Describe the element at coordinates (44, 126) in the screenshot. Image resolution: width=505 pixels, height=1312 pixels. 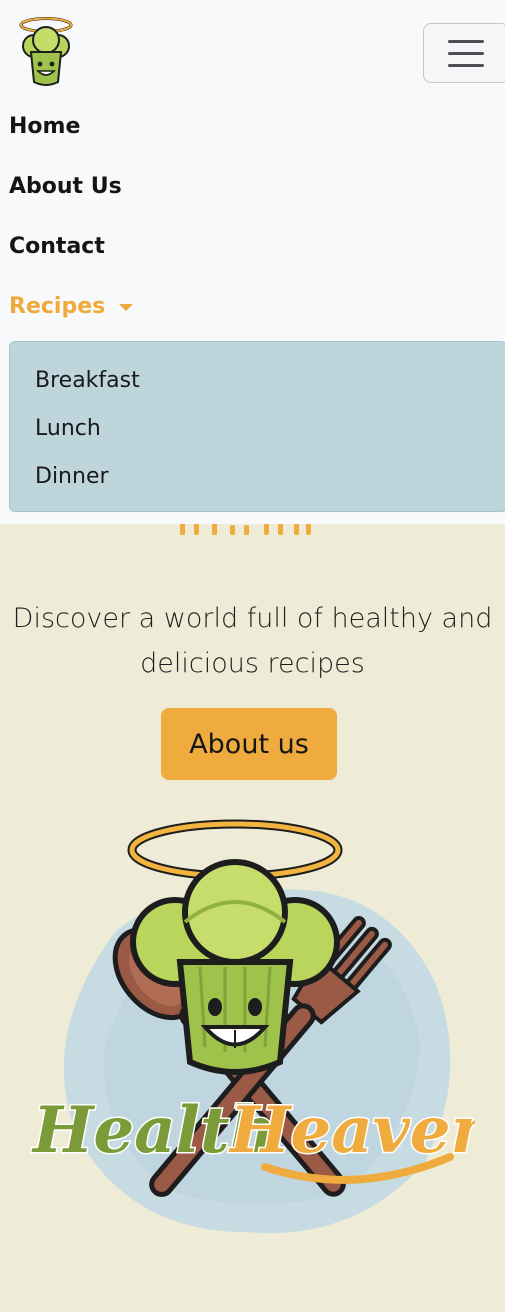
I see `nav-link-home: Home` at that location.